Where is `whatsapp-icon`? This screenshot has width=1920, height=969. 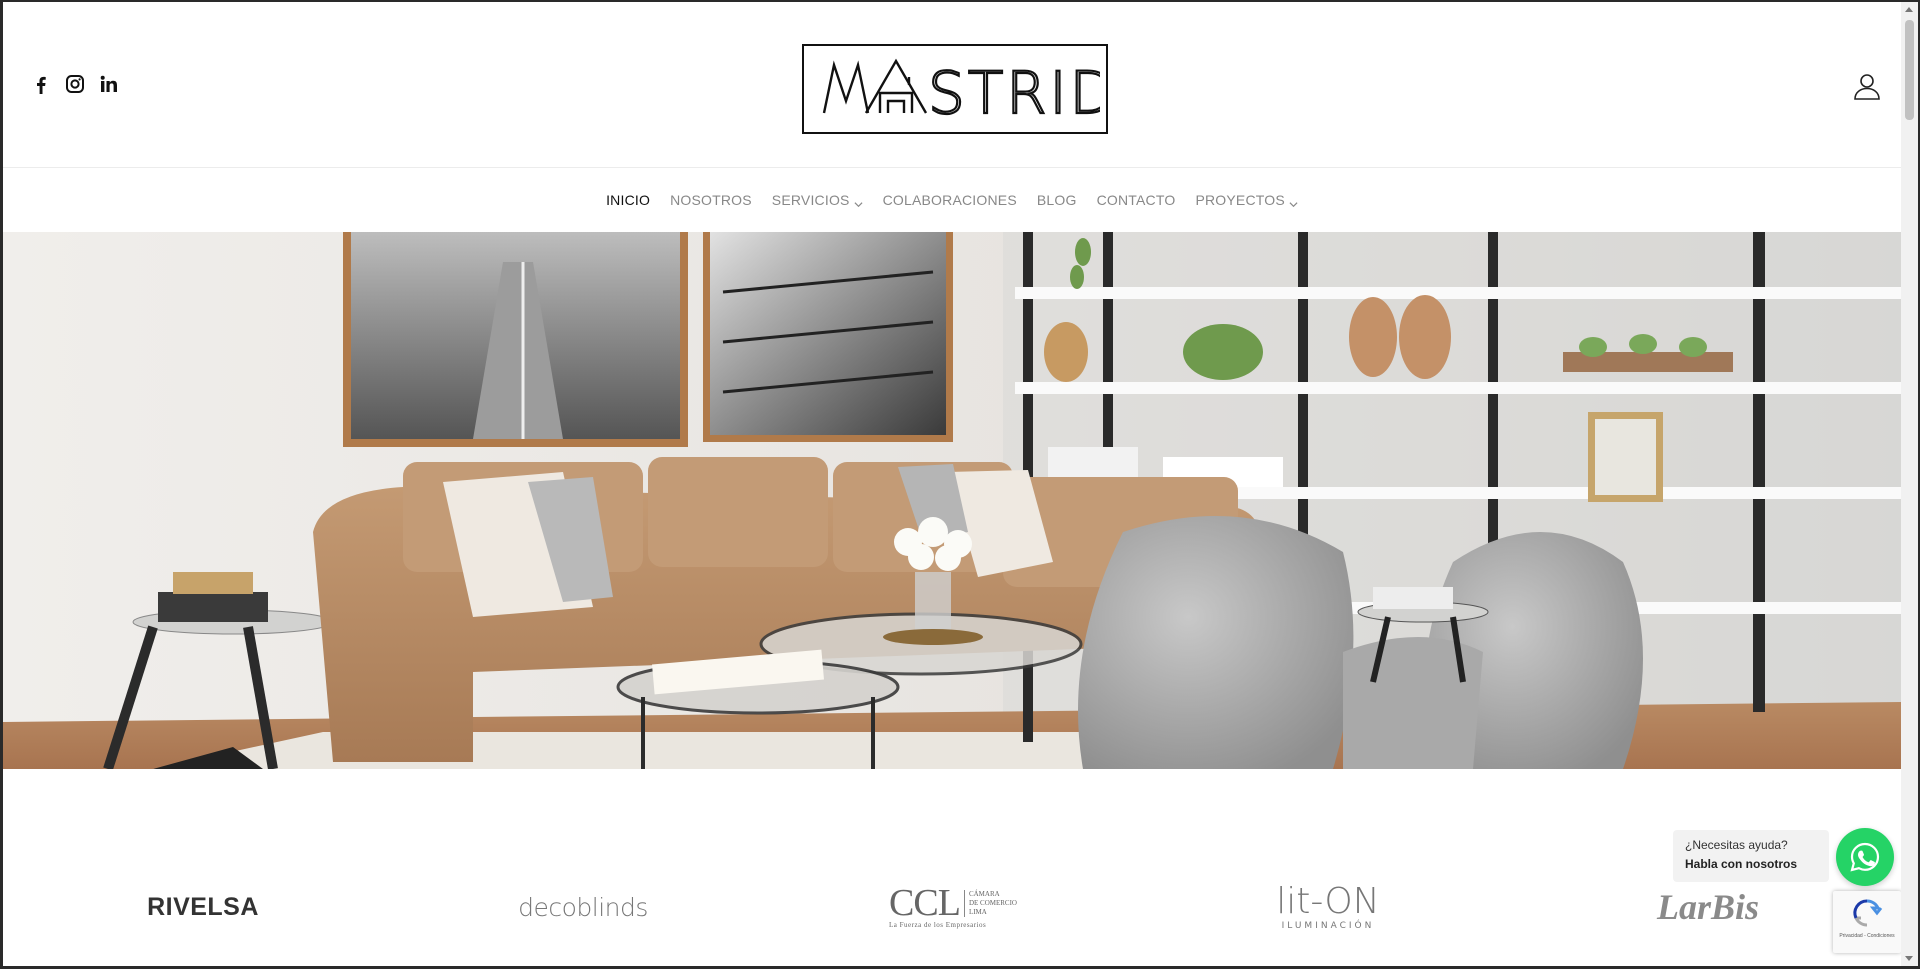 whatsapp-icon is located at coordinates (1865, 857).